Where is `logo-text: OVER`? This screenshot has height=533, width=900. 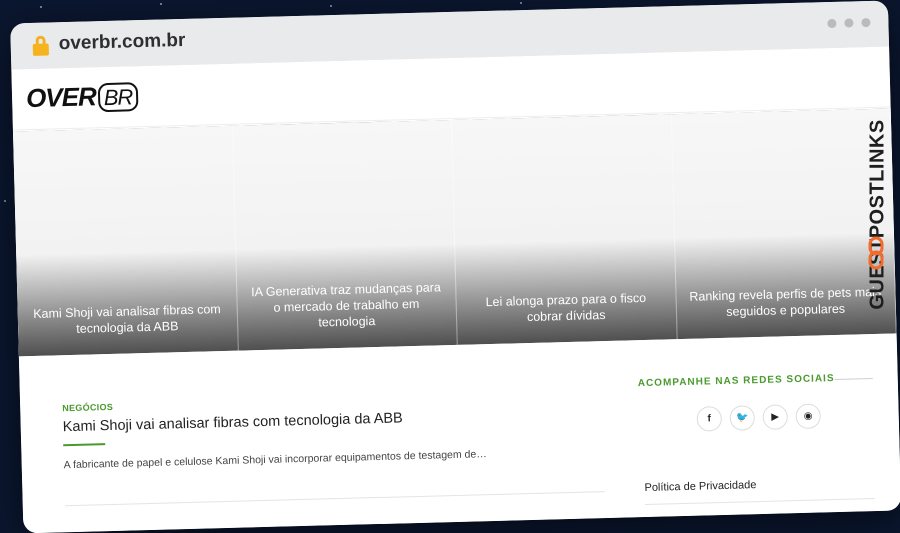
logo-text: OVER is located at coordinates (61, 97).